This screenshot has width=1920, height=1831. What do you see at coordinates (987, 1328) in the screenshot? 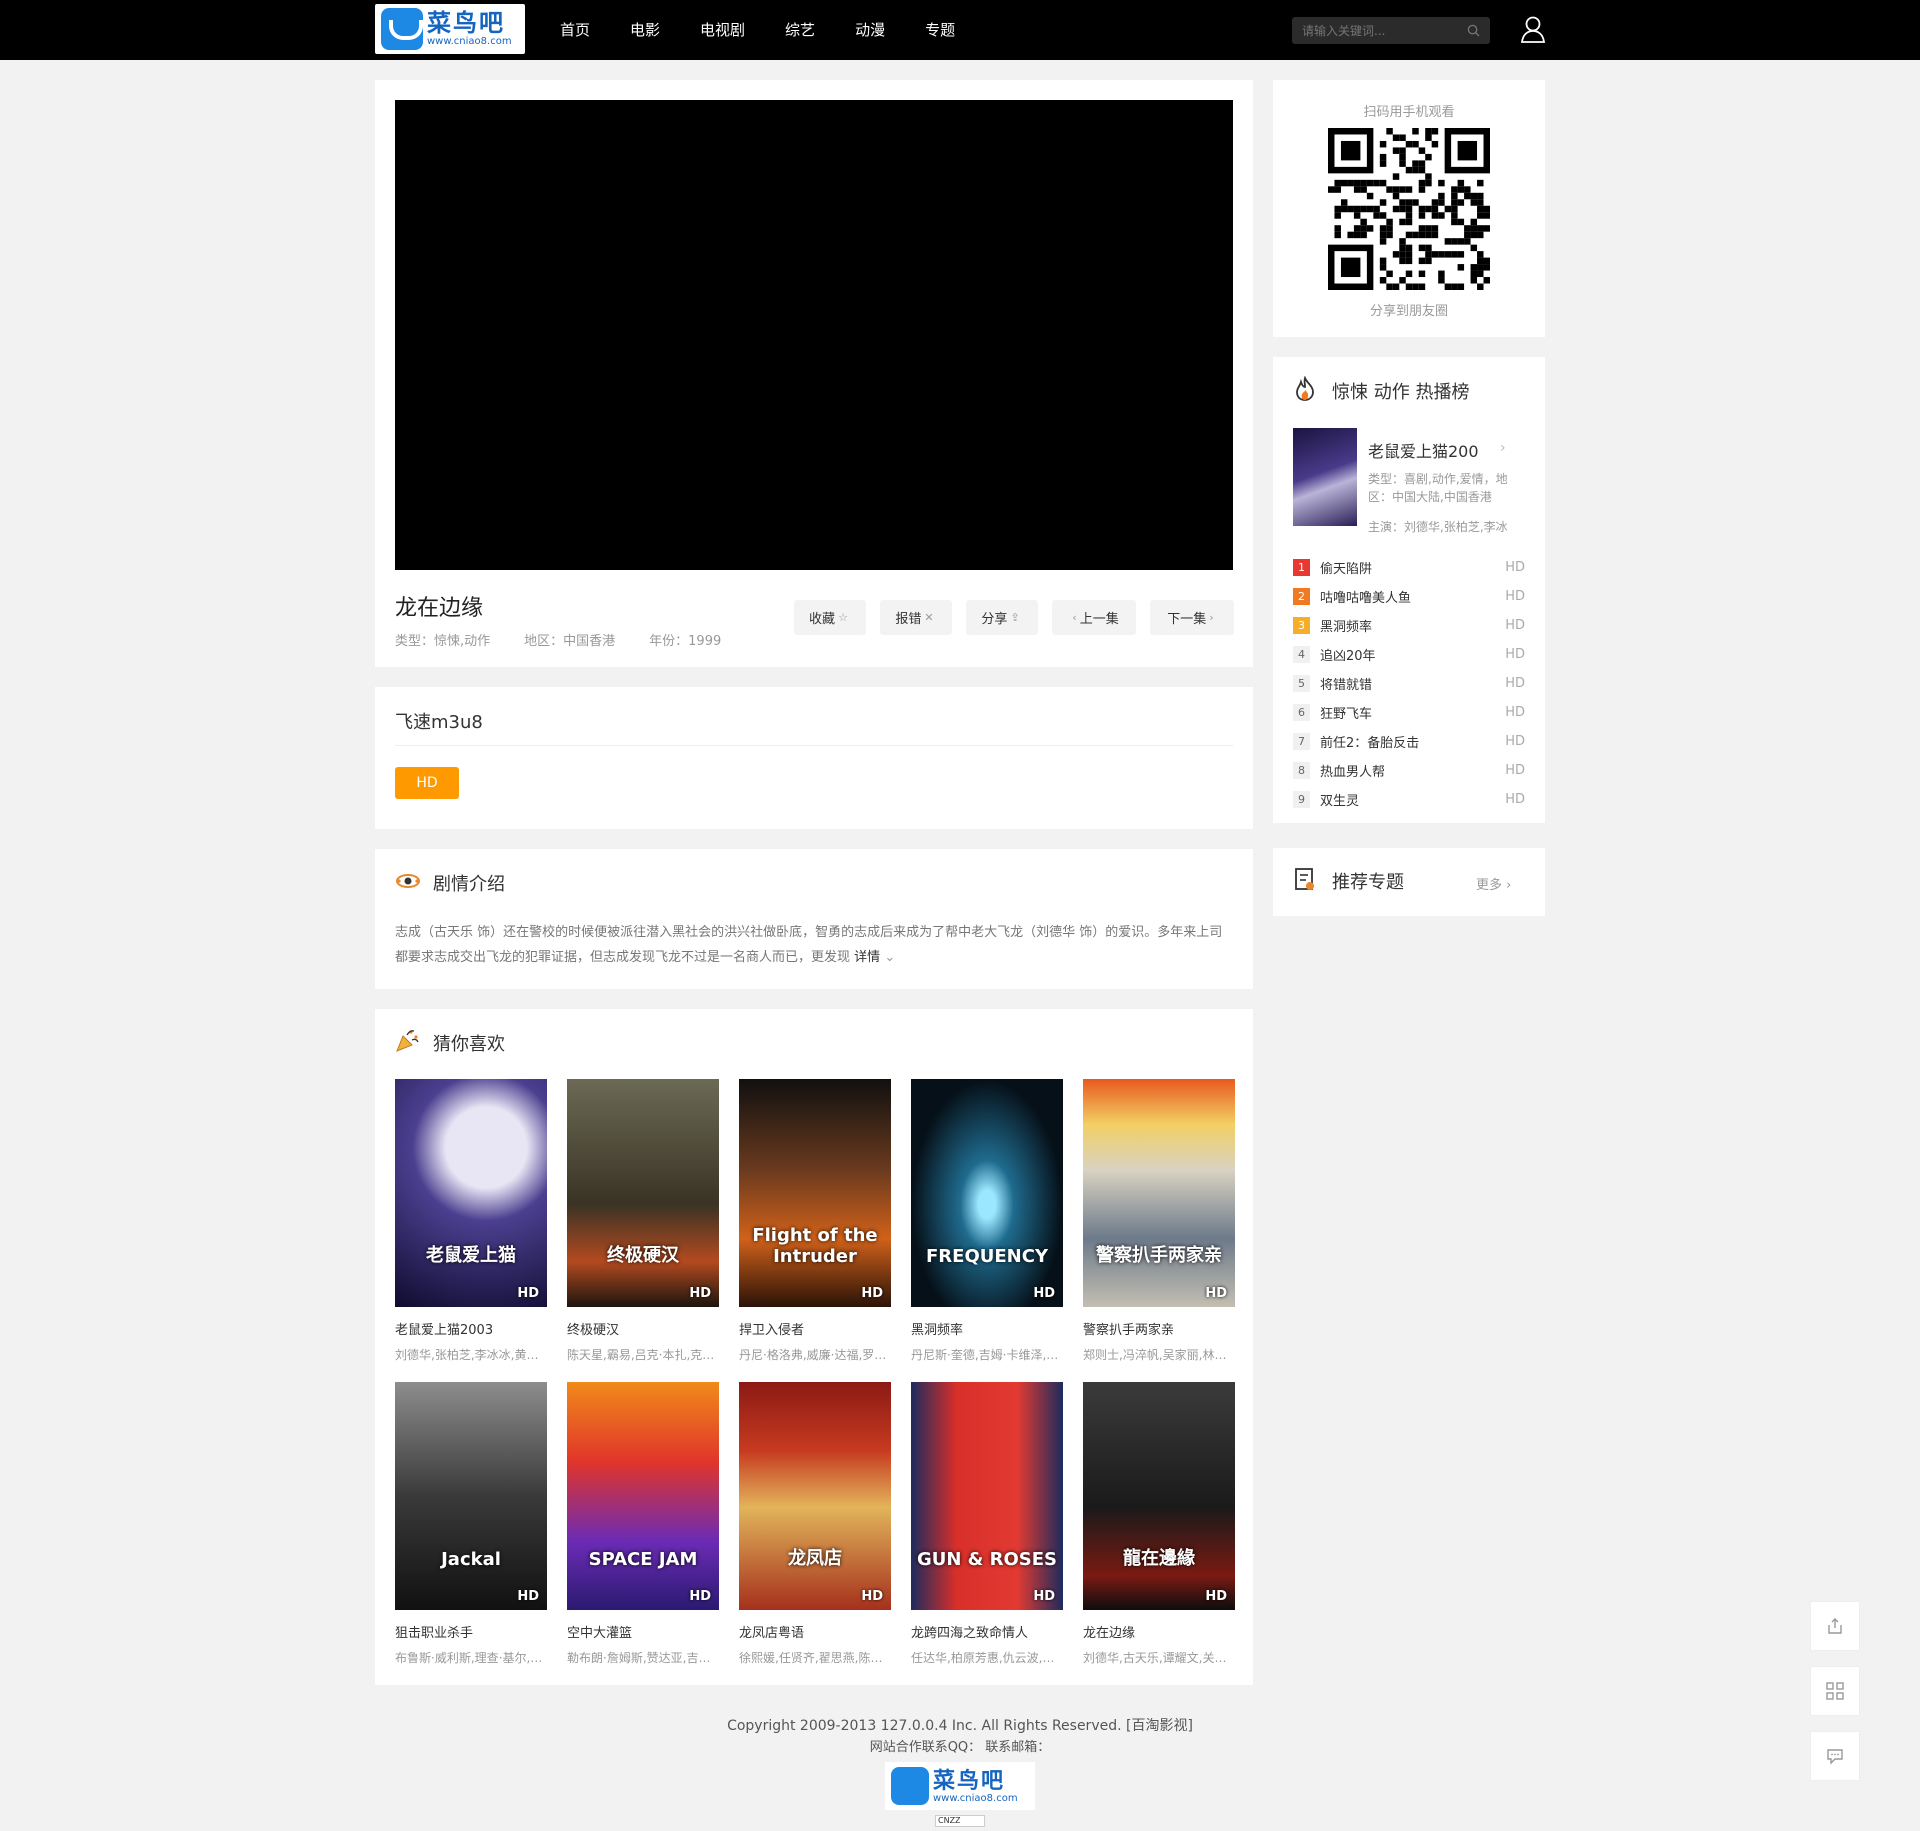
I see `movie-name: 黑洞频率` at bounding box center [987, 1328].